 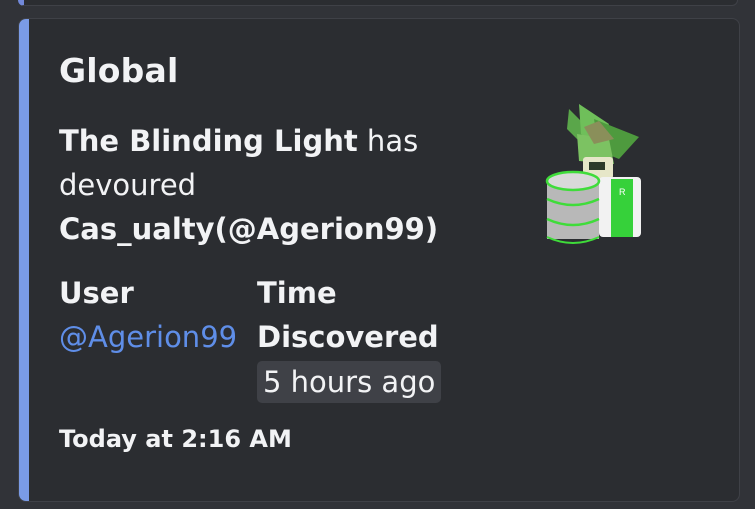 I want to click on field-time-name: Time, so click(x=297, y=293).